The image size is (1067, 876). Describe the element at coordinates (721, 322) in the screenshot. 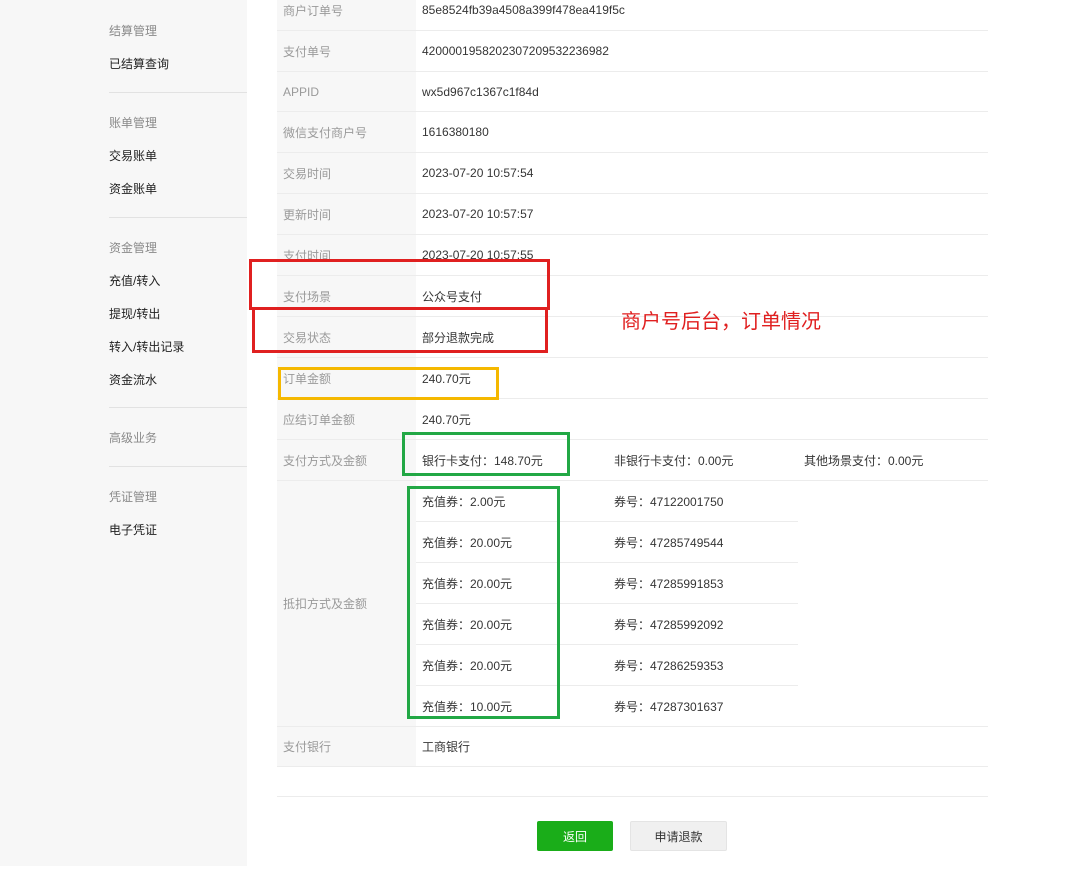

I see `annotation-text: 商户号后台，订单情况` at that location.